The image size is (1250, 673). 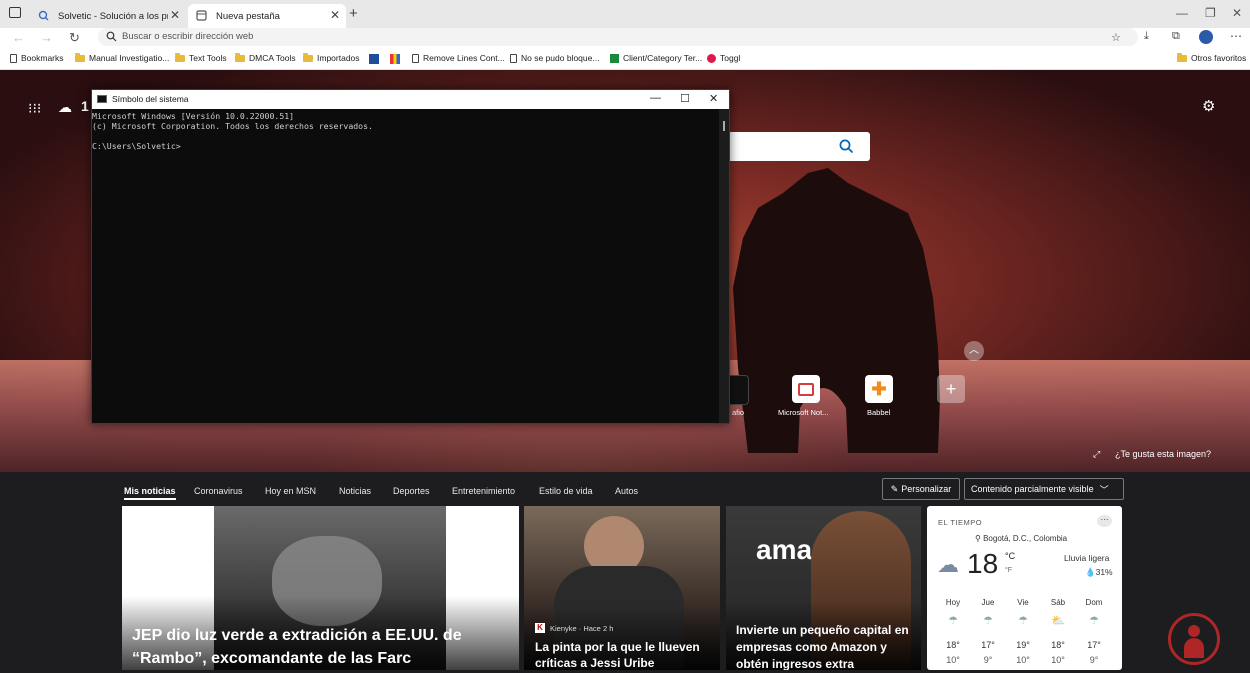 I want to click on other-favorites: Otros favoritos, so click(x=1212, y=57).